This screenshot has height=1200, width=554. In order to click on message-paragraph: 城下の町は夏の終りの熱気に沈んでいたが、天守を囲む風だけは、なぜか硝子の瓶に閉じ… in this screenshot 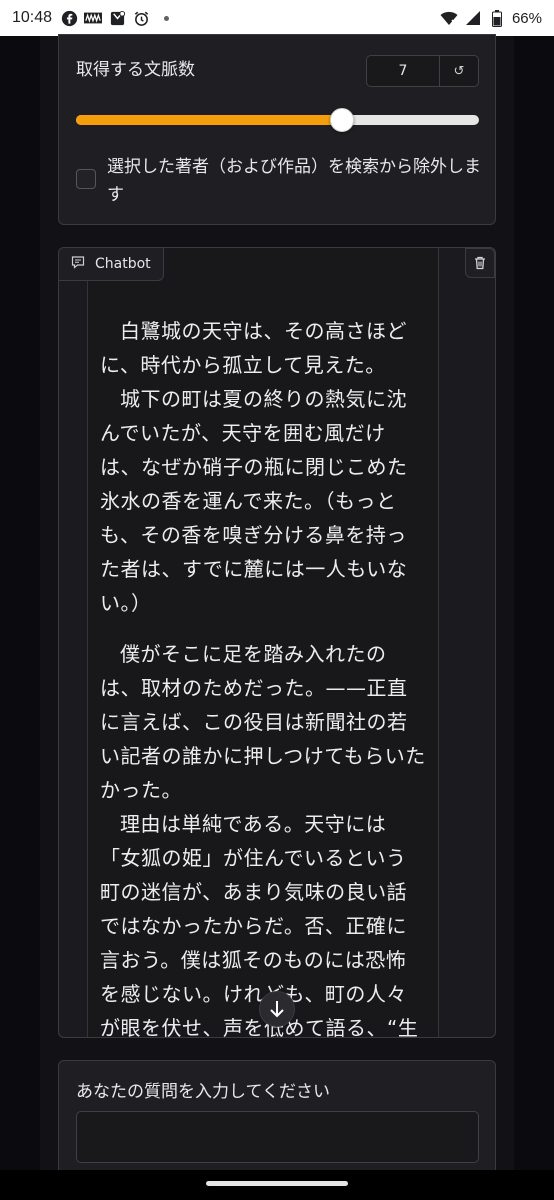, I will do `click(254, 501)`.